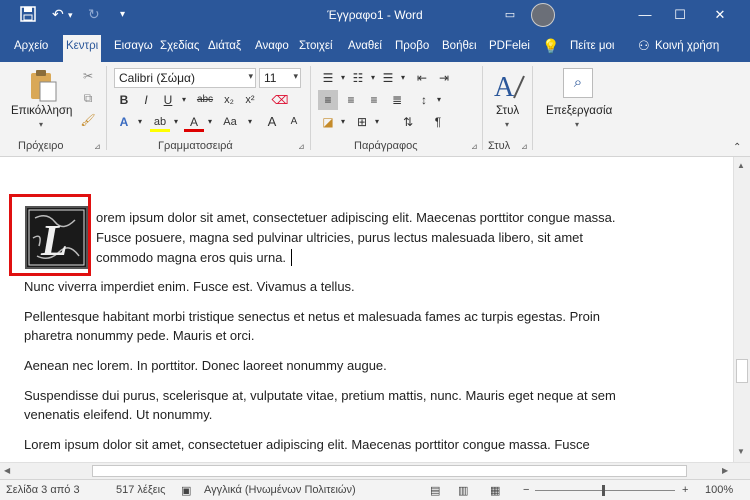 Image resolution: width=750 pixels, height=500 pixels. What do you see at coordinates (412, 46) in the screenshot?
I see `tab-view: Προβο` at bounding box center [412, 46].